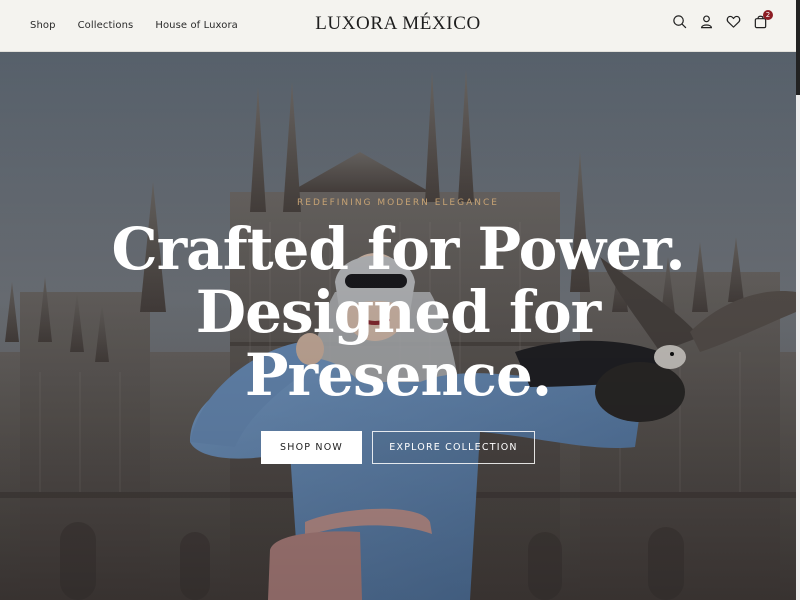 The width and height of the screenshot is (800, 600). What do you see at coordinates (398, 249) in the screenshot?
I see `hero-headline-line-1: Crafted for Power.` at bounding box center [398, 249].